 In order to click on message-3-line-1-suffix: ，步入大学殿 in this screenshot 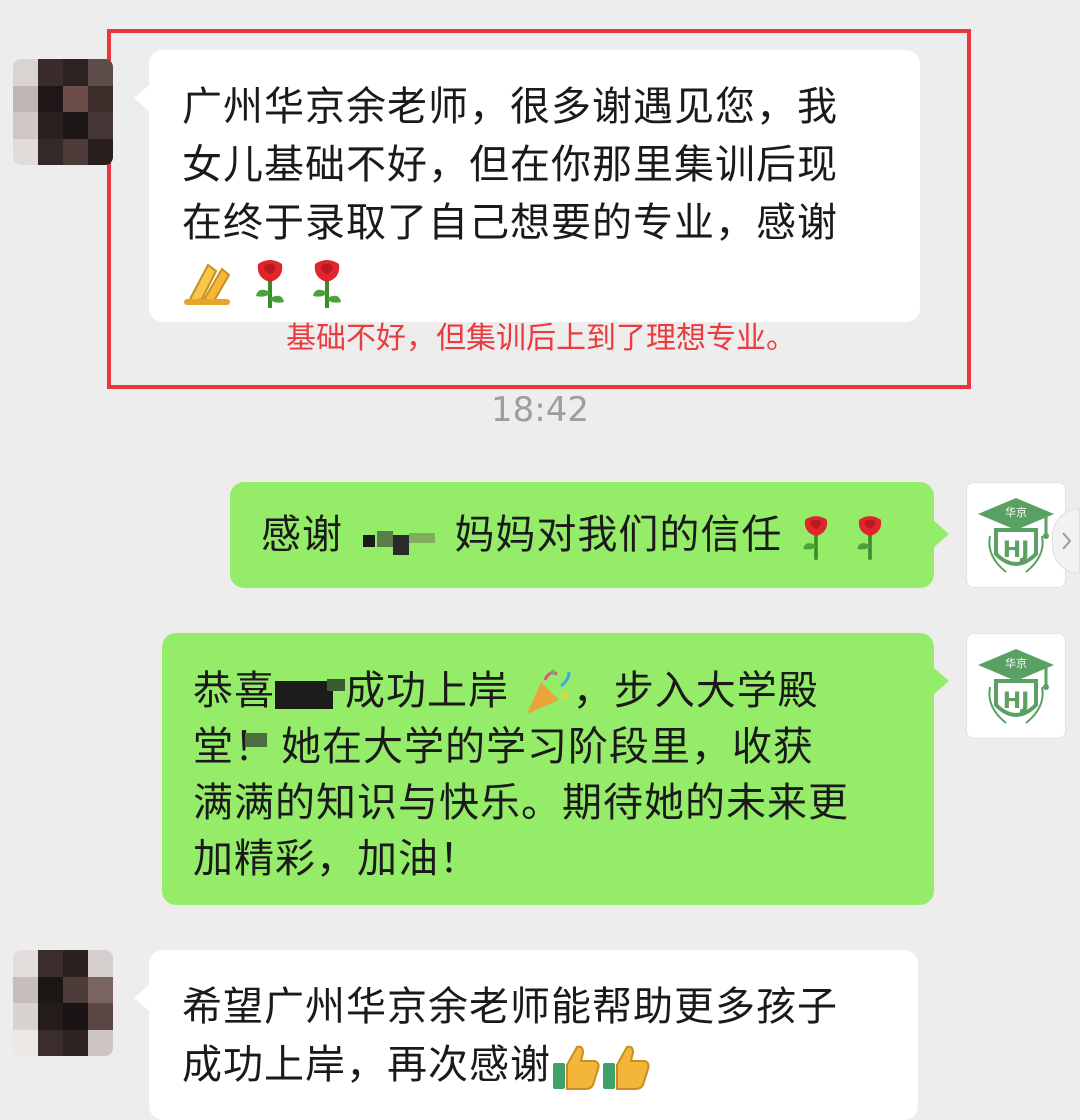, I will do `click(695, 691)`.